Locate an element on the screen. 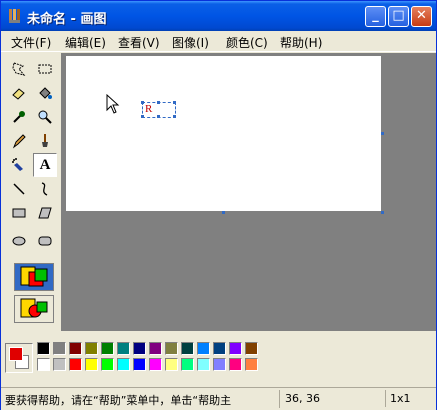 The width and height of the screenshot is (437, 410). title-bar: 未命名 - 画图 _ □ ✕ is located at coordinates (218, 16).